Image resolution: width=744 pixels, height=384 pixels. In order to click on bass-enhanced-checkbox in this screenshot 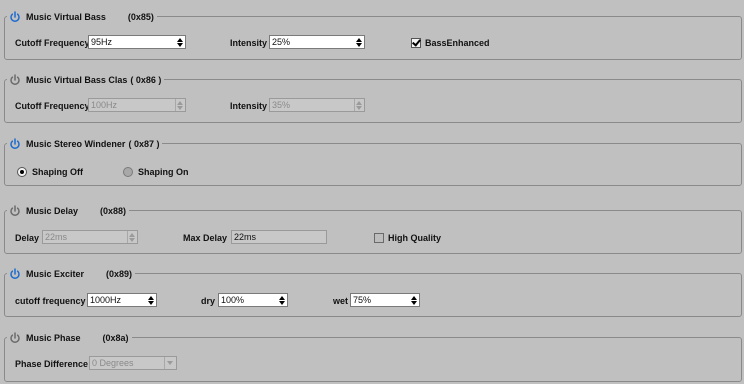, I will do `click(416, 43)`.